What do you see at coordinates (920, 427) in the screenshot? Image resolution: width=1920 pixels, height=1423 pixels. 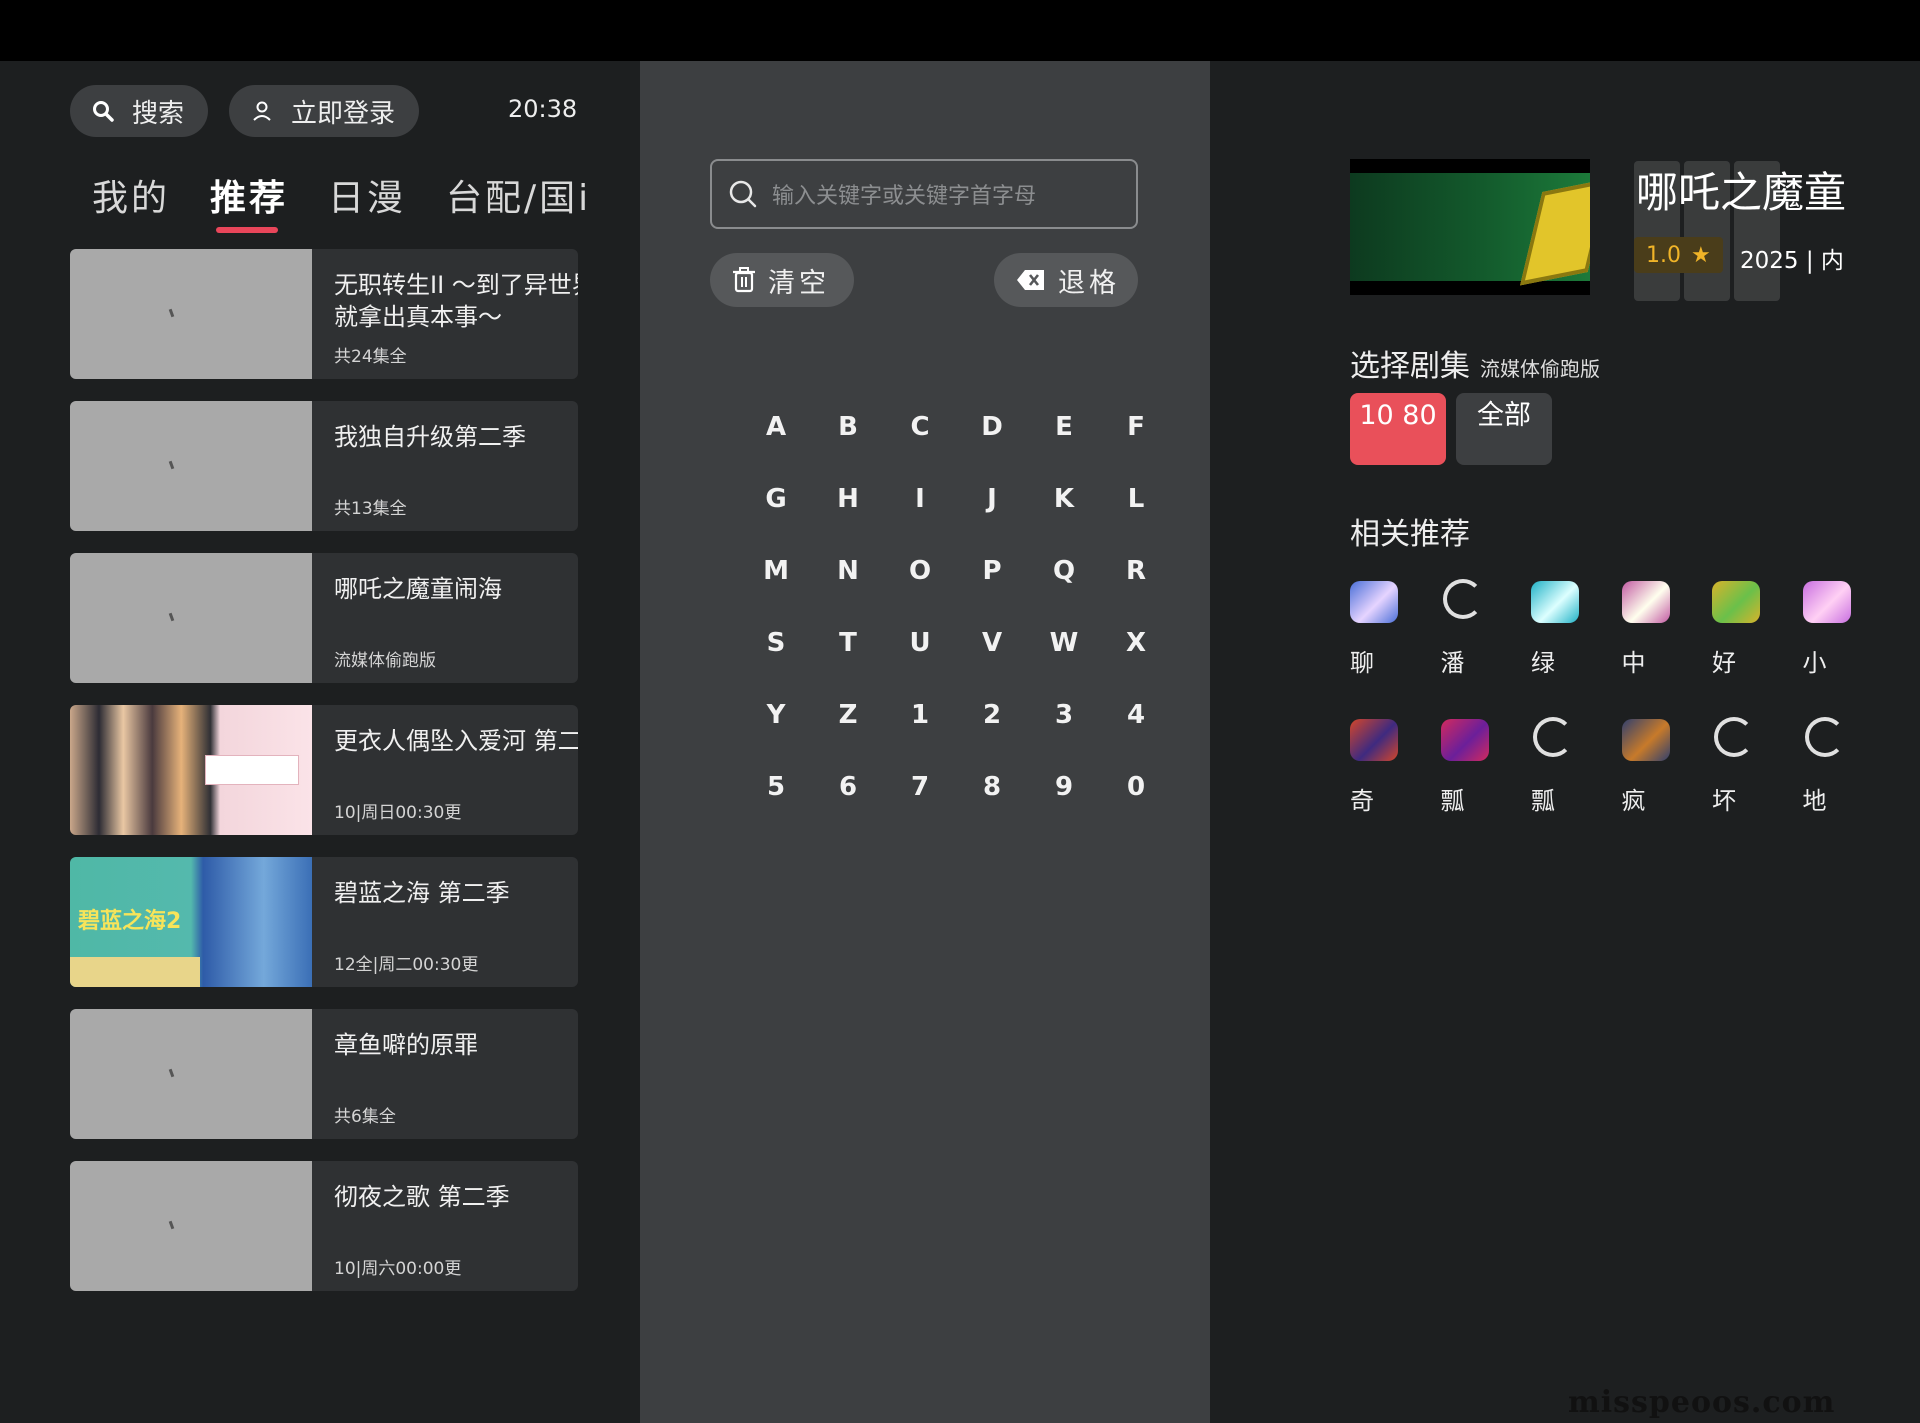 I see `key-c: C` at bounding box center [920, 427].